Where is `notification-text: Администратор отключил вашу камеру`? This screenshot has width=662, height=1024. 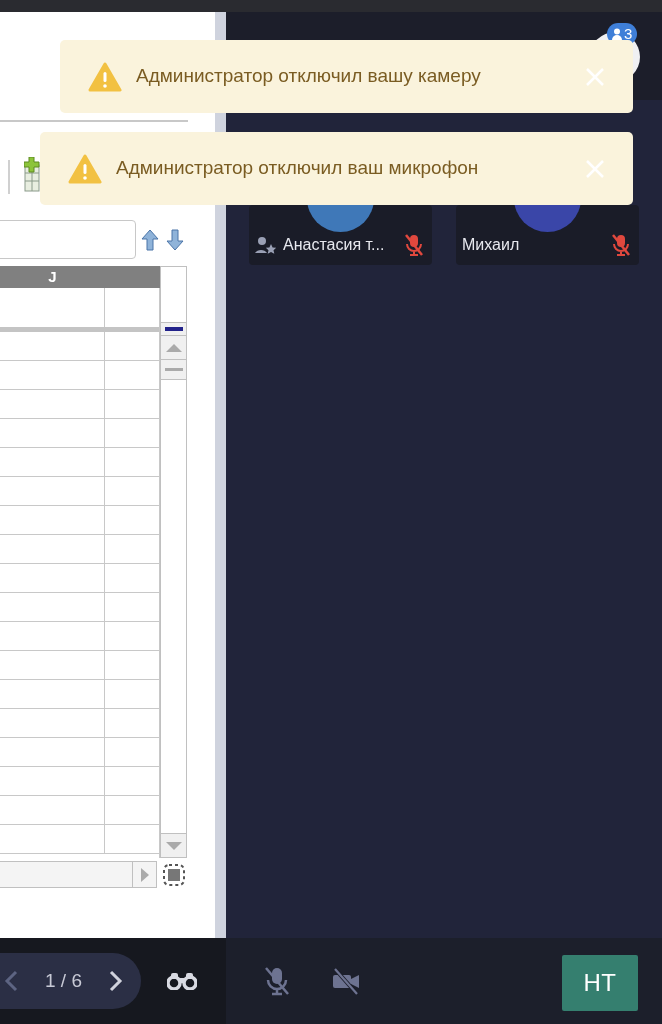 notification-text: Администратор отключил вашу камеру is located at coordinates (309, 76).